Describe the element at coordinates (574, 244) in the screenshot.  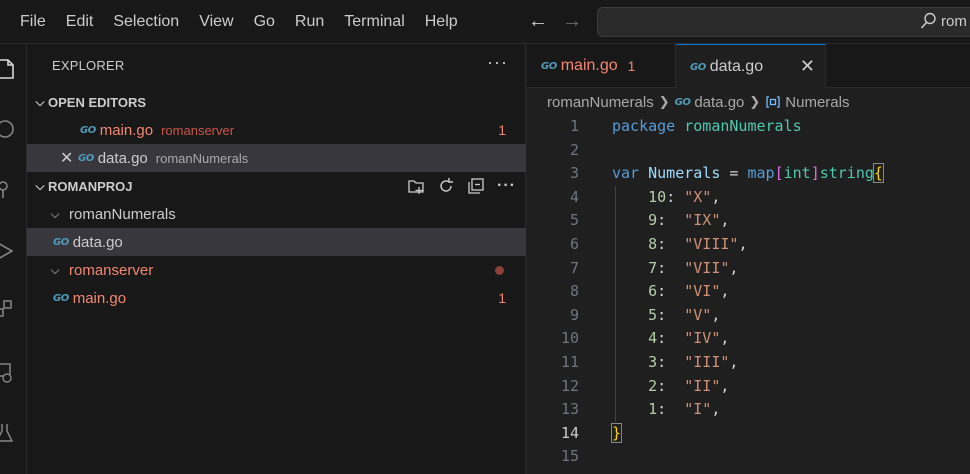
I see `line-number: 6` at that location.